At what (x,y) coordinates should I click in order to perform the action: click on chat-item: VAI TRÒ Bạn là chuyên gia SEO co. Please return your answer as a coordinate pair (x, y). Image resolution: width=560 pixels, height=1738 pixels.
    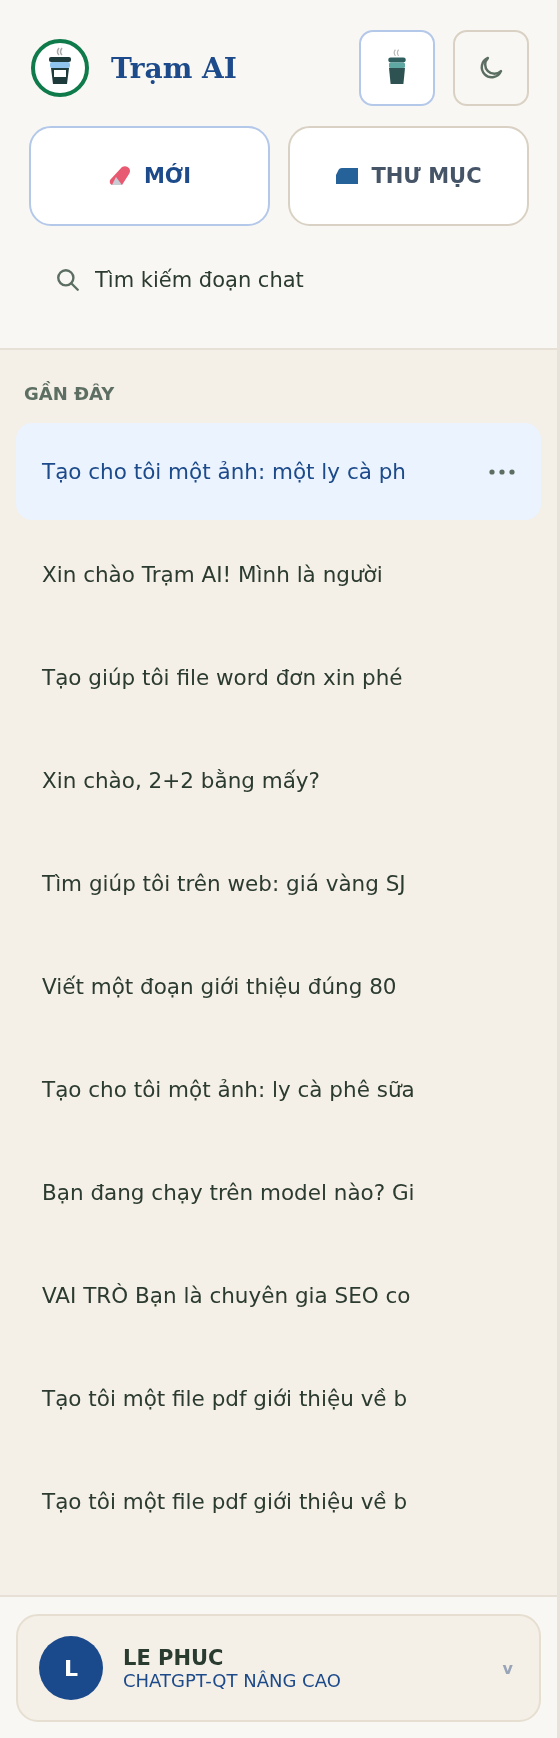
    Looking at the image, I should click on (278, 1295).